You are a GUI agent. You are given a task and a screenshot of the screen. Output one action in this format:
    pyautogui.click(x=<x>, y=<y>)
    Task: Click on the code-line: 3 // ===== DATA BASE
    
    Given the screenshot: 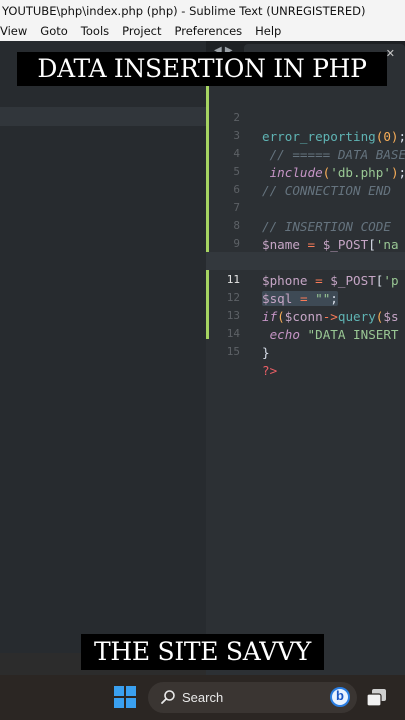 What is the action you would take?
    pyautogui.click(x=305, y=135)
    